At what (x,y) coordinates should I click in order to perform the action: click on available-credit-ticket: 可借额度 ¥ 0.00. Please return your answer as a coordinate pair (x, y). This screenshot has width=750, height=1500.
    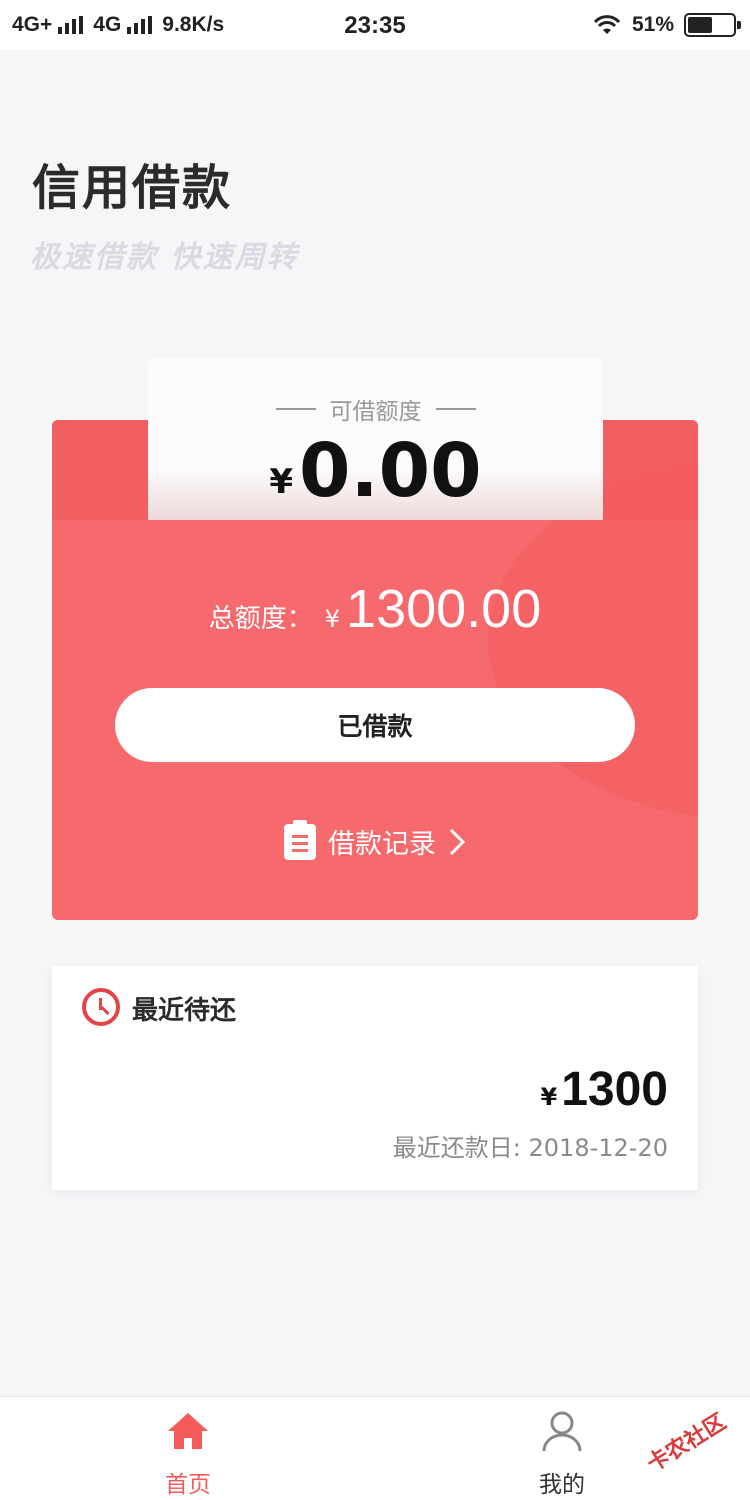
    Looking at the image, I should click on (375, 439).